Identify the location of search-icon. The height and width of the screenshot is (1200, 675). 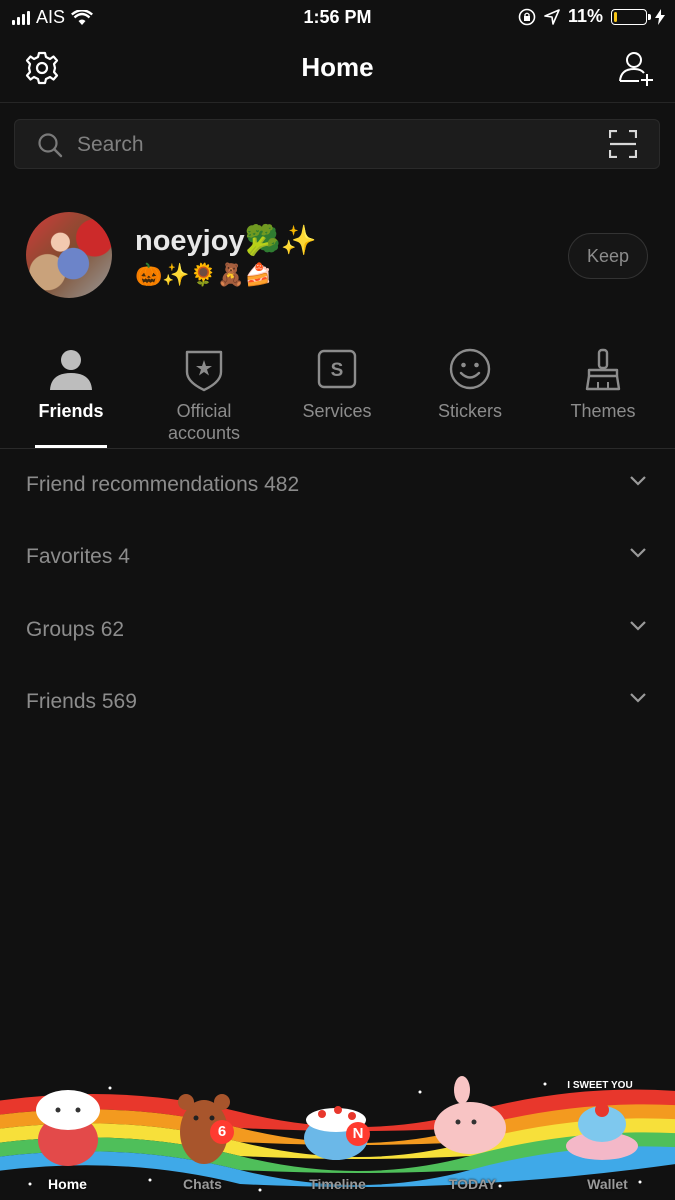
(50, 145).